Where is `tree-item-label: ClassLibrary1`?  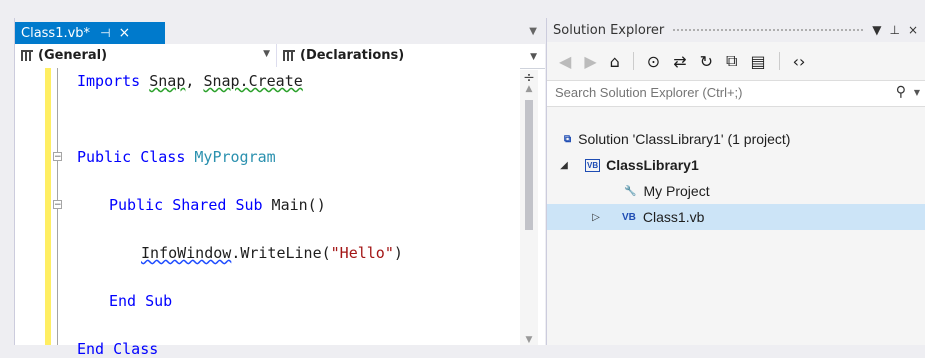
tree-item-label: ClassLibrary1 is located at coordinates (652, 165).